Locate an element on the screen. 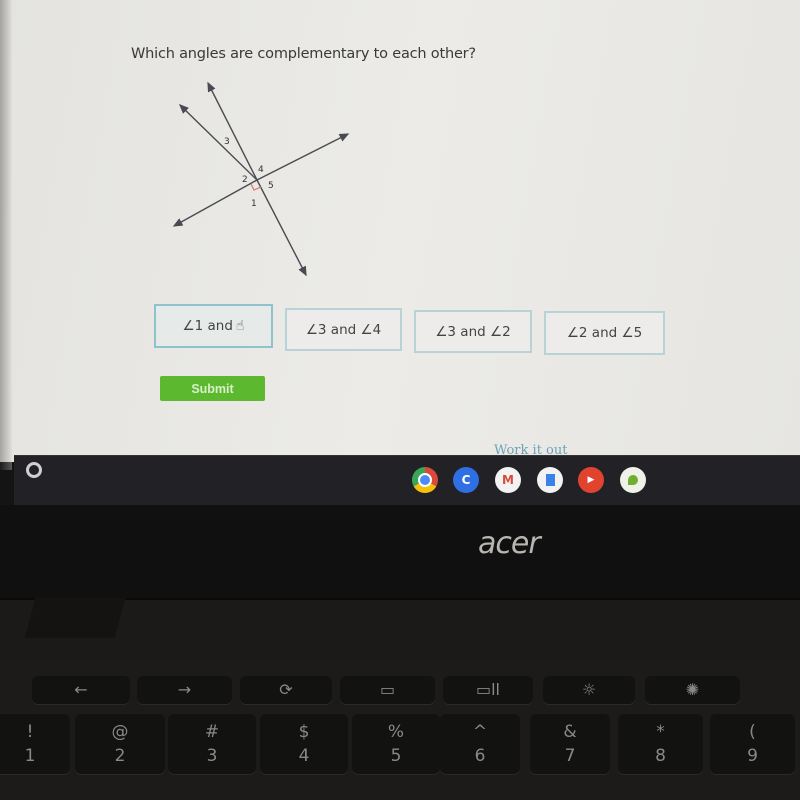 This screenshot has height=800, width=800. key-refresh: ⟳ is located at coordinates (286, 690).